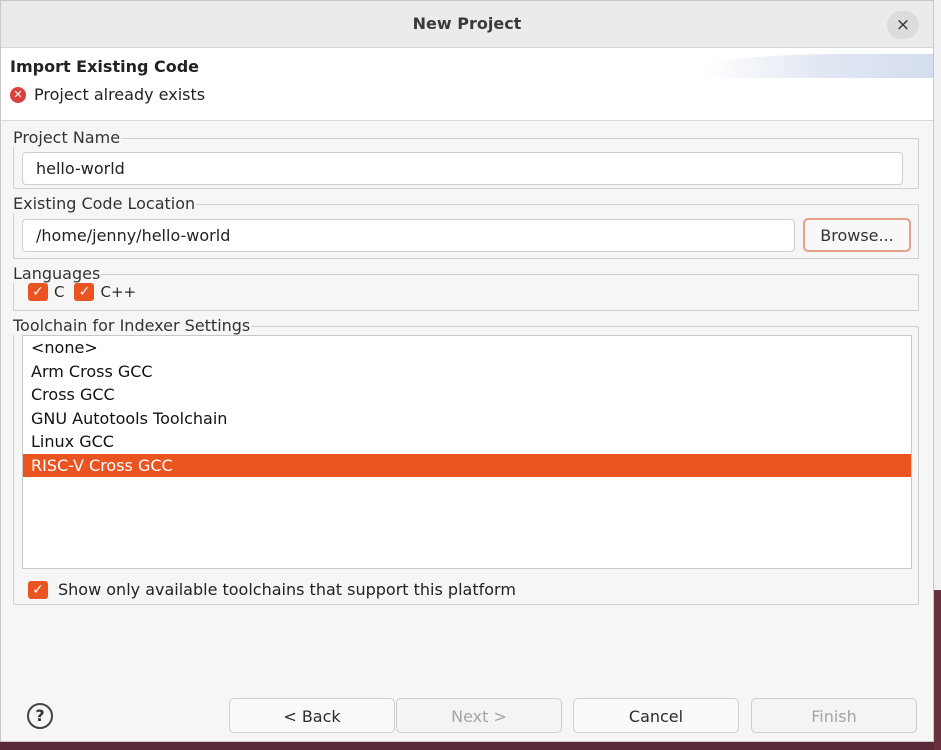 This screenshot has width=941, height=750. I want to click on window-title: New Project, so click(467, 23).